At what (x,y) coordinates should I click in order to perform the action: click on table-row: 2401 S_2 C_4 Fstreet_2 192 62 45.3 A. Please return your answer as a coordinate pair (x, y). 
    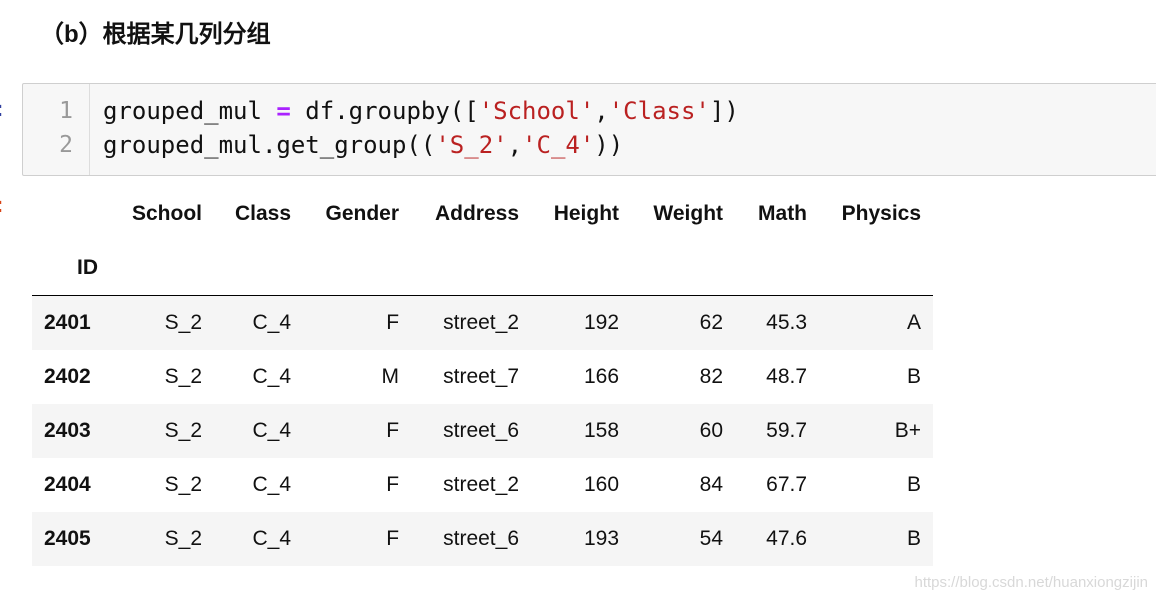
    Looking at the image, I should click on (483, 322).